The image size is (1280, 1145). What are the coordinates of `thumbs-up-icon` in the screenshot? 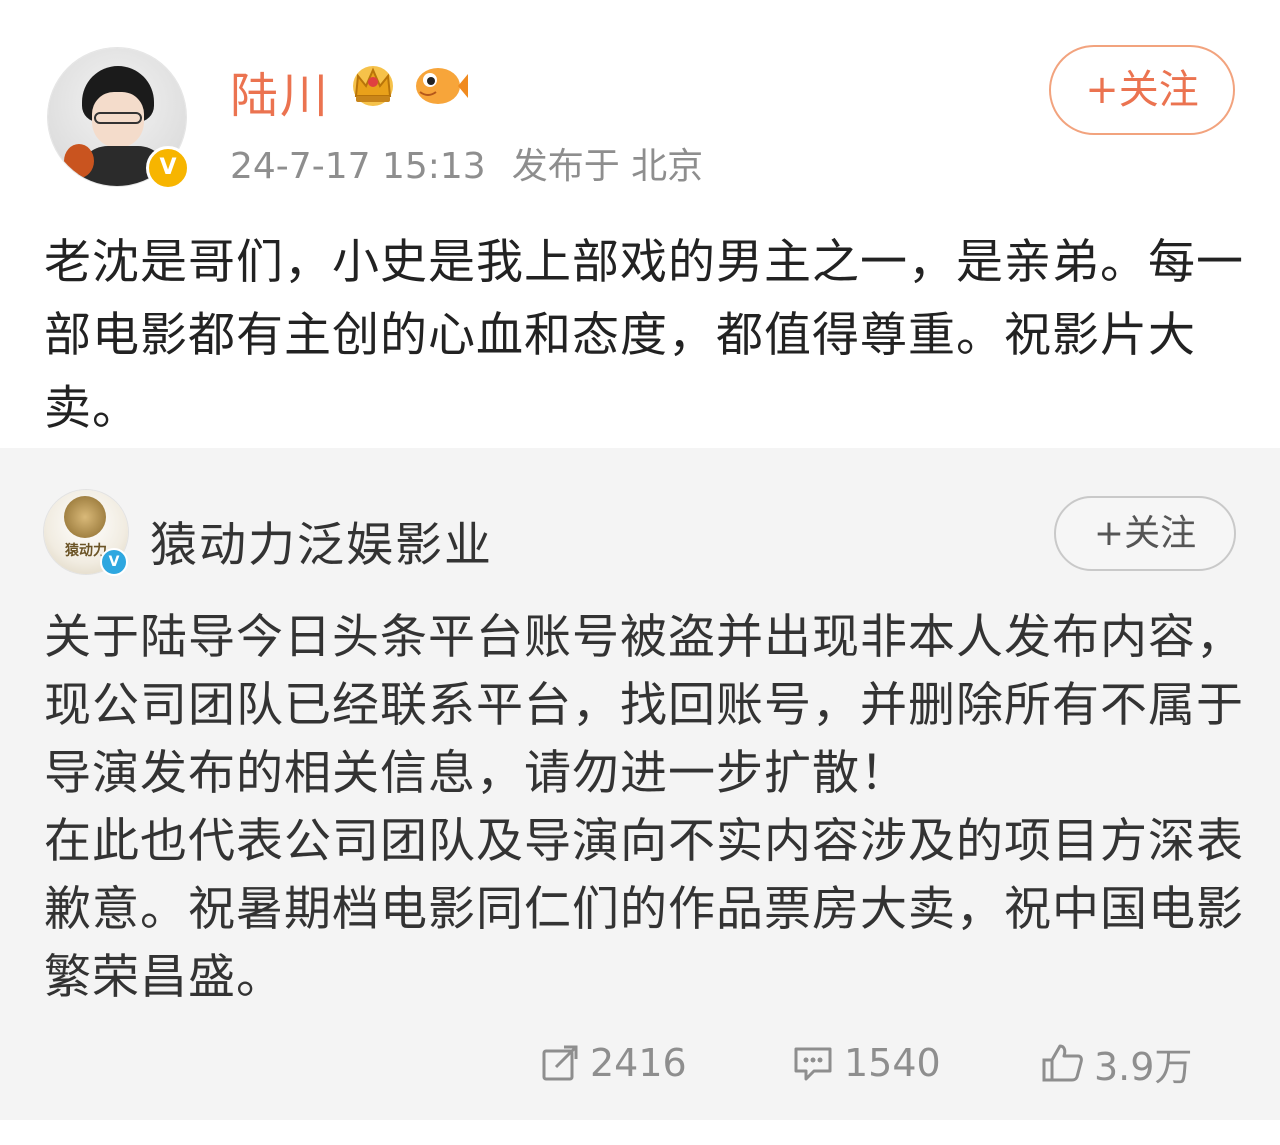 It's located at (1062, 1063).